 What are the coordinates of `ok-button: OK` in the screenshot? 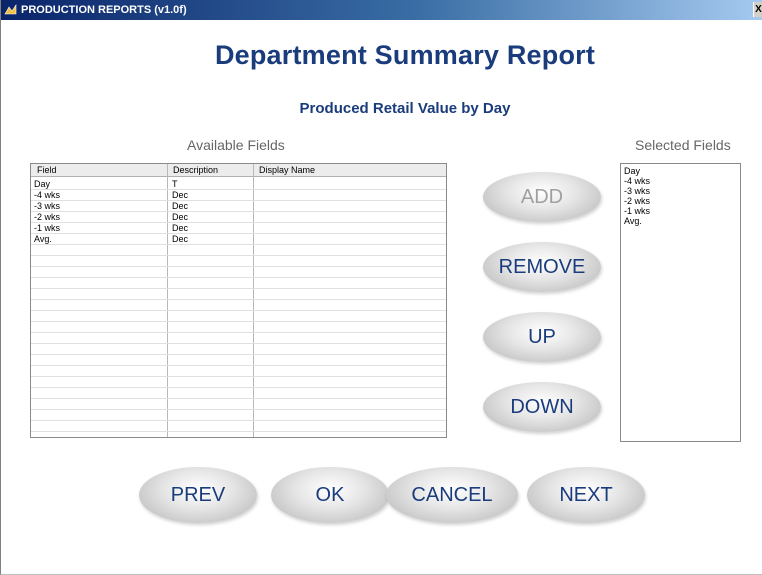 It's located at (330, 495).